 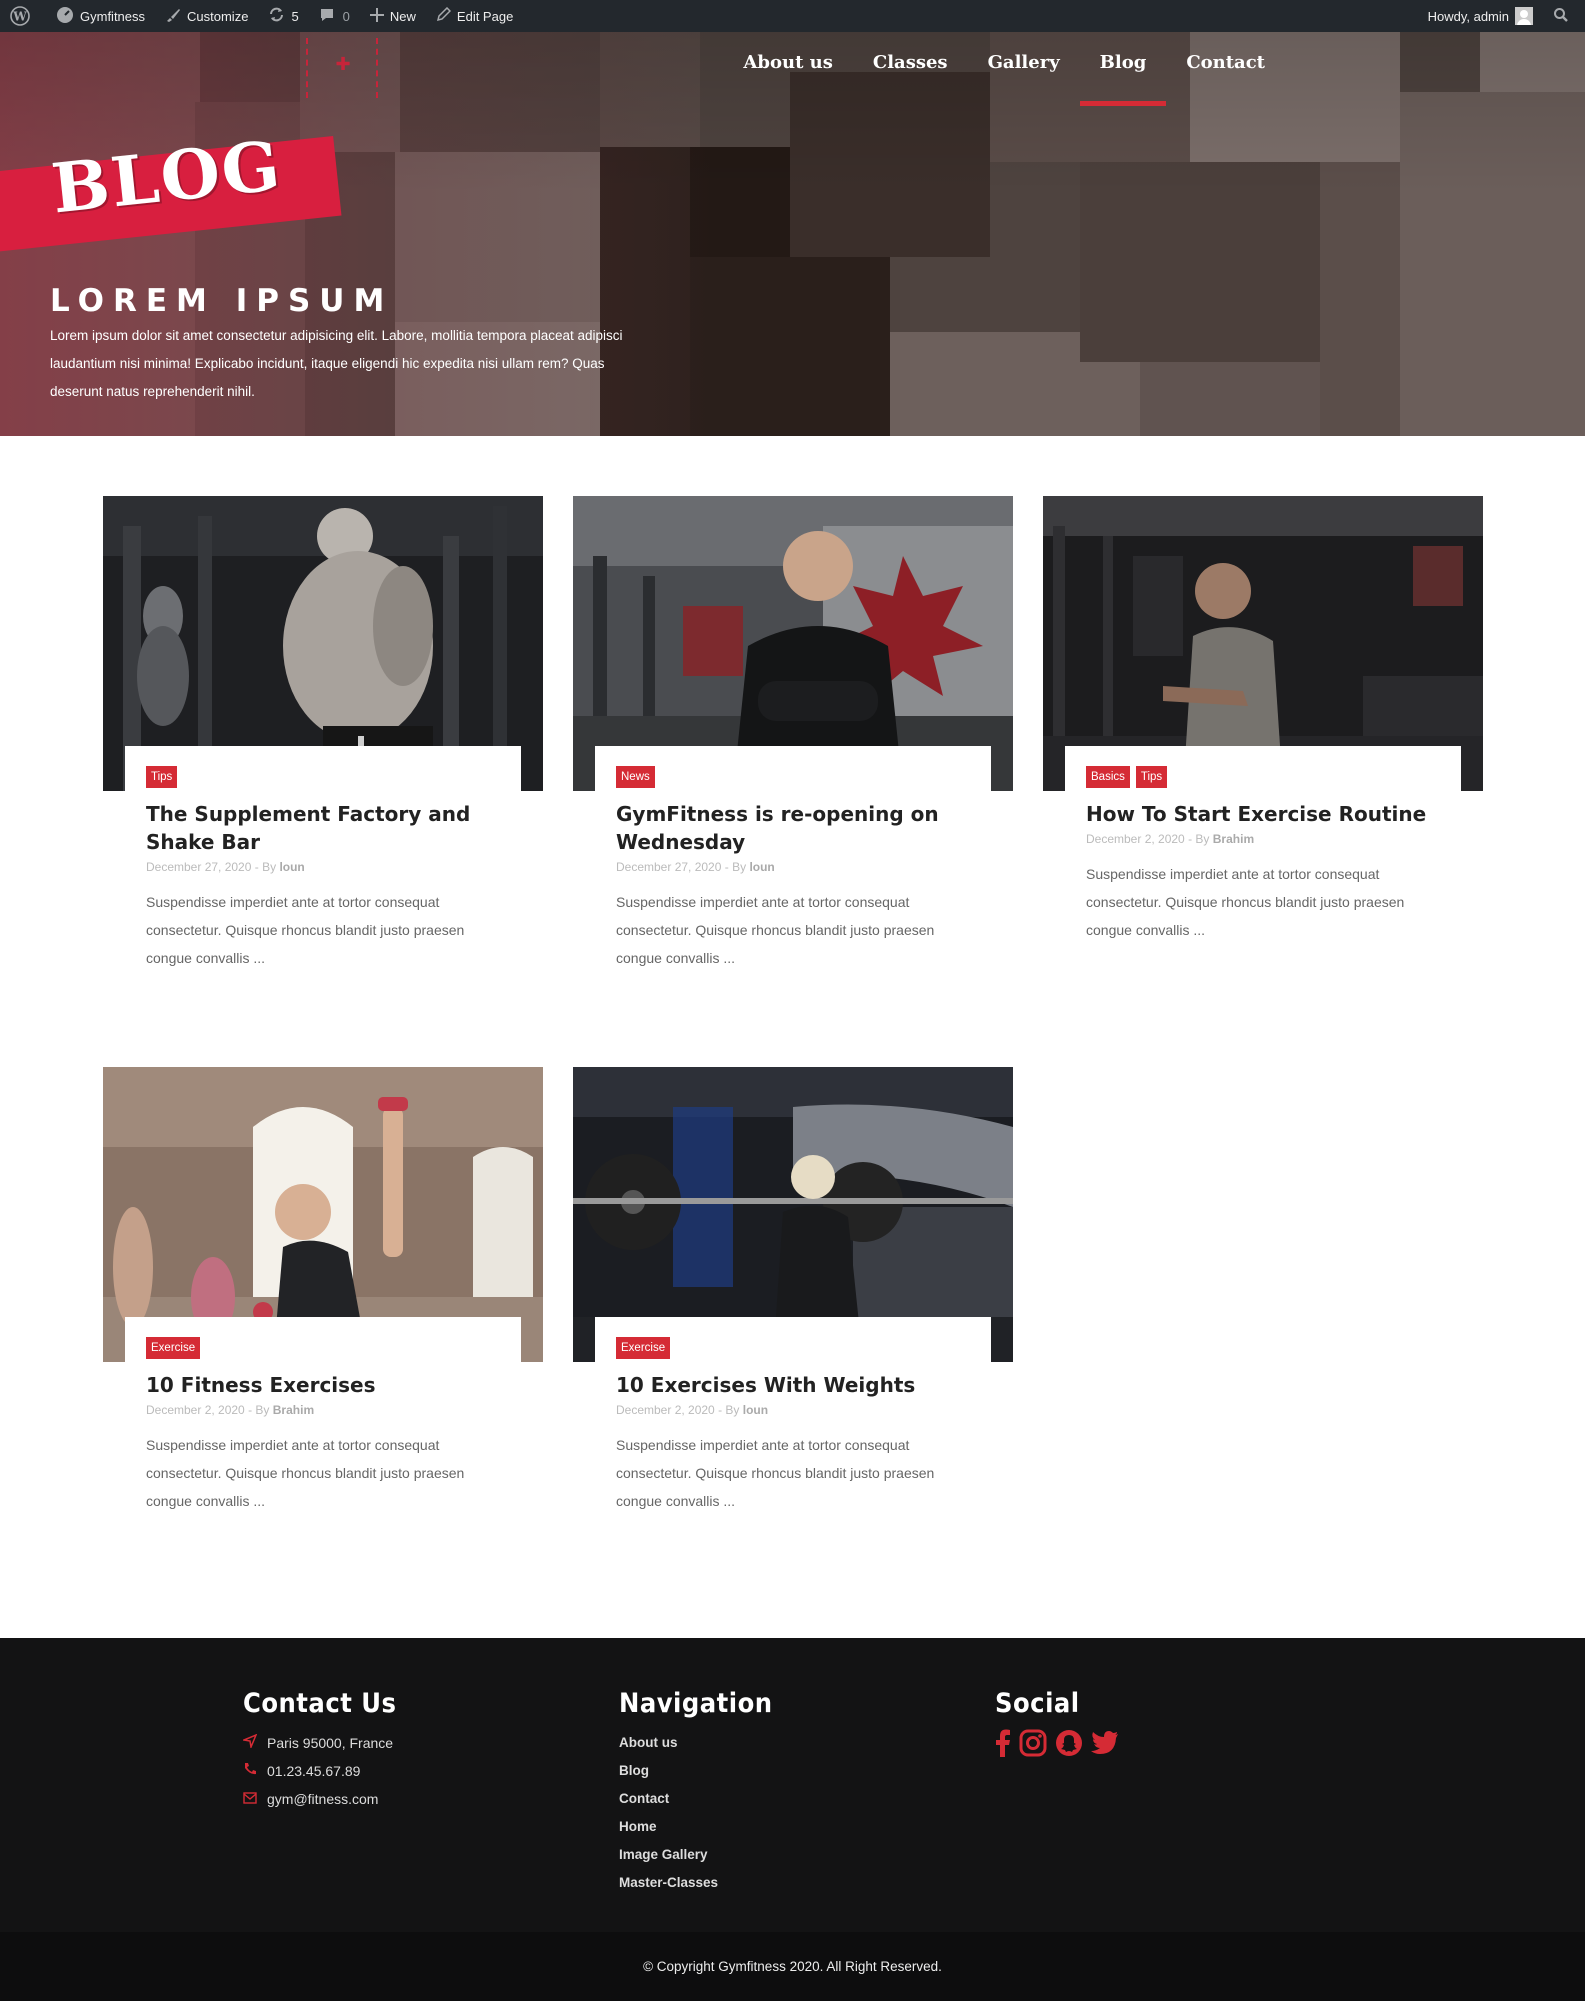 What do you see at coordinates (1225, 69) in the screenshot?
I see `nav-contact: Contact` at bounding box center [1225, 69].